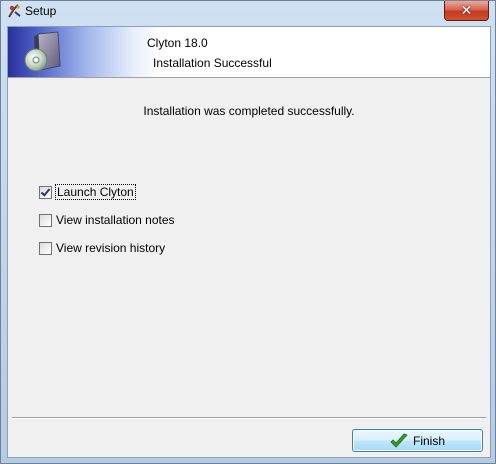  I want to click on launch-checkbox, so click(45, 192).